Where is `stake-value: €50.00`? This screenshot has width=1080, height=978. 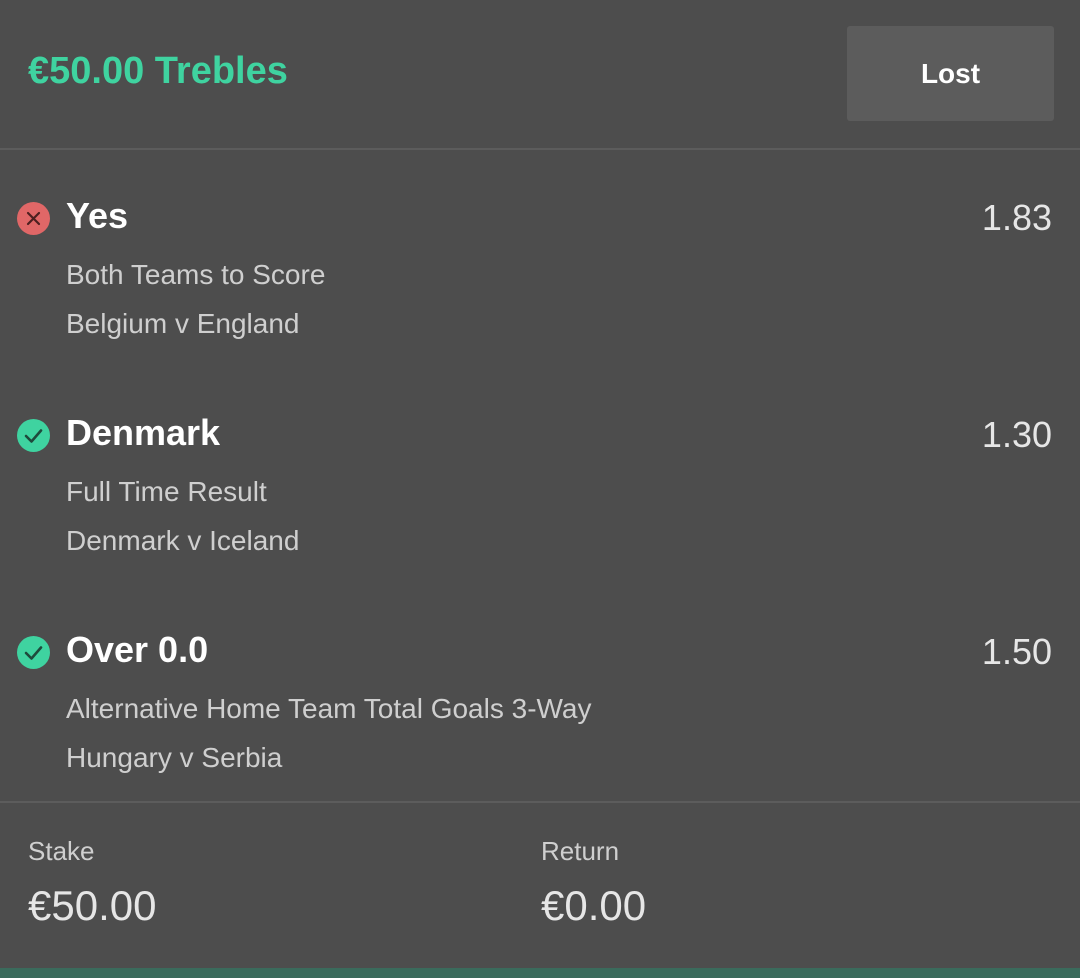 stake-value: €50.00 is located at coordinates (92, 905).